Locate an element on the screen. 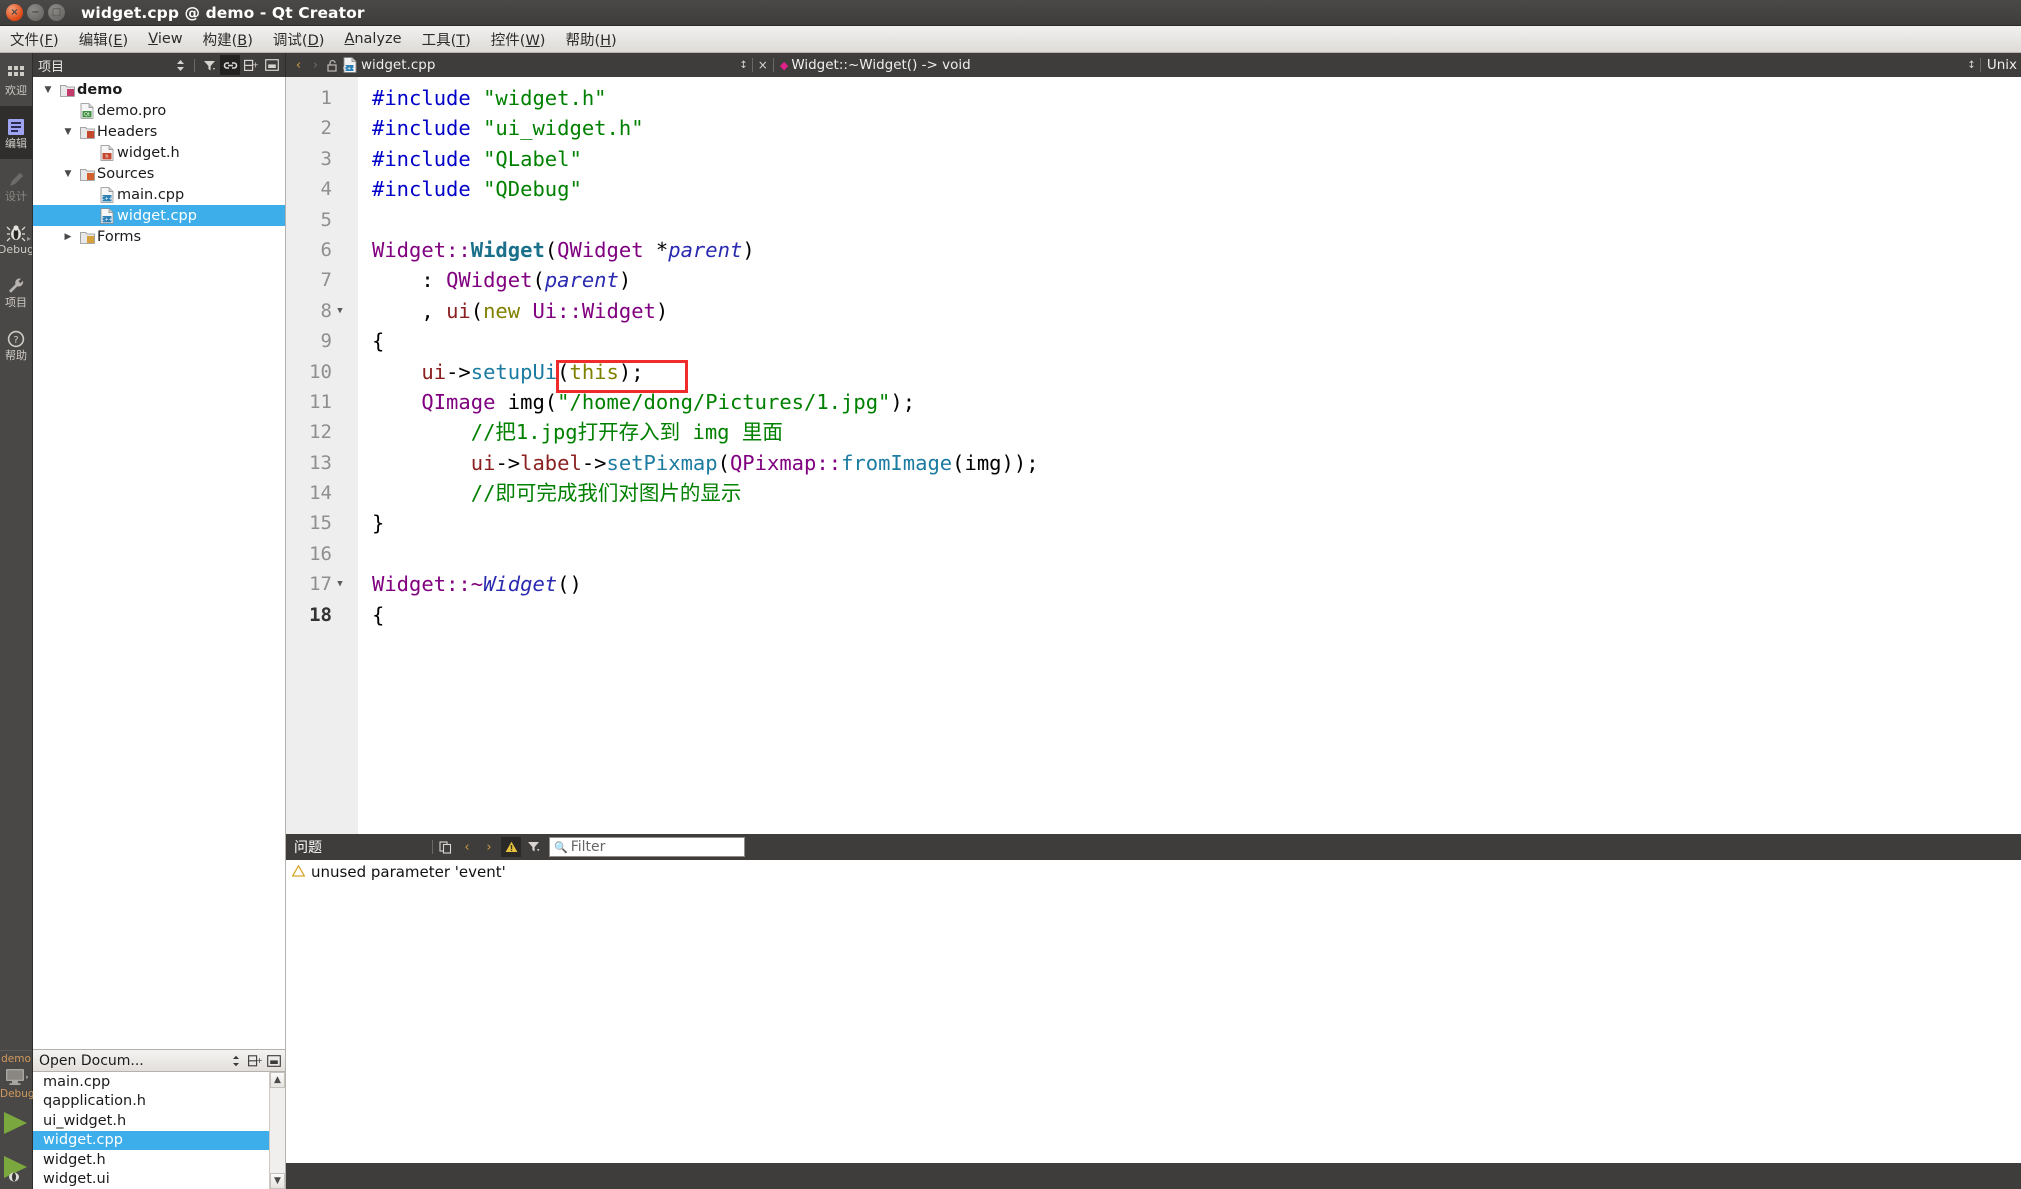 This screenshot has width=2021, height=1189. editor-symbol-combo: Widget::~Widget() -> void is located at coordinates (880, 65).